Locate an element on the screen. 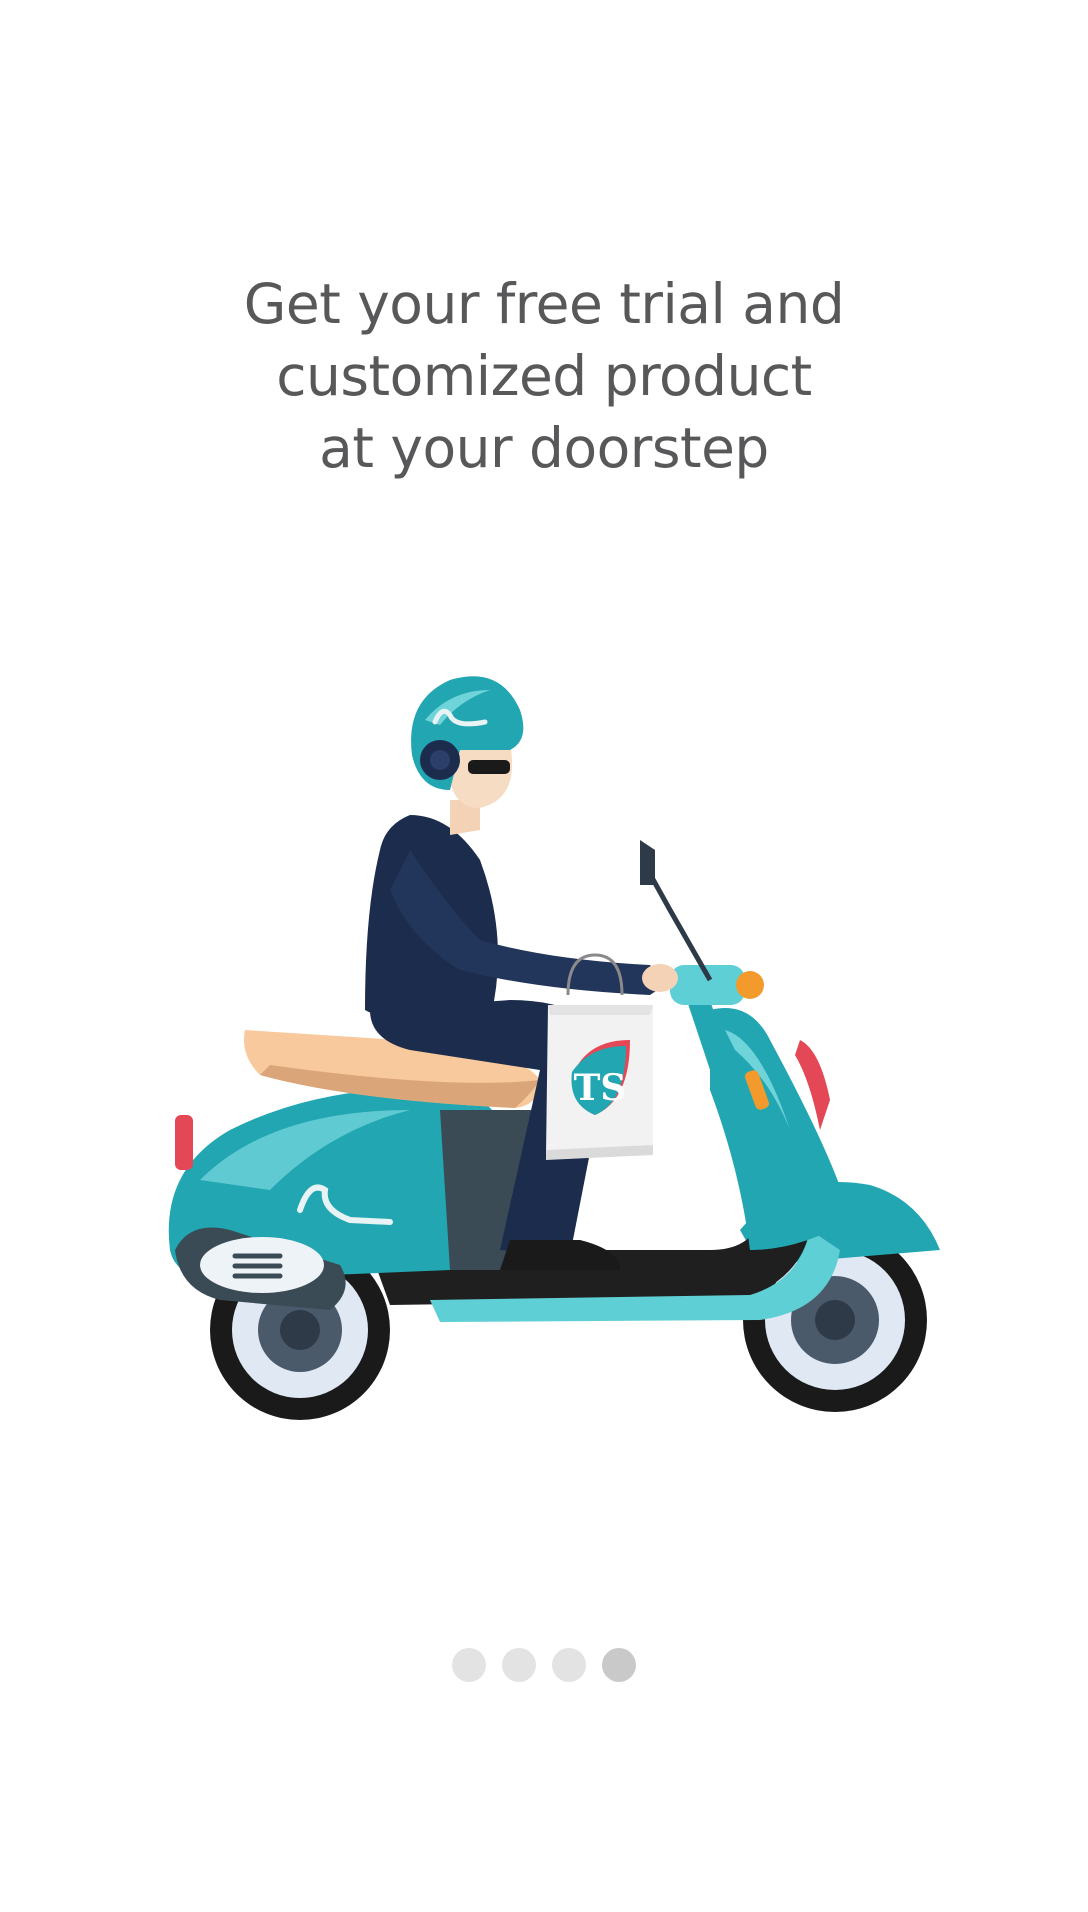 This screenshot has width=1088, height=1912. rider-sunglasses is located at coordinates (489, 767).